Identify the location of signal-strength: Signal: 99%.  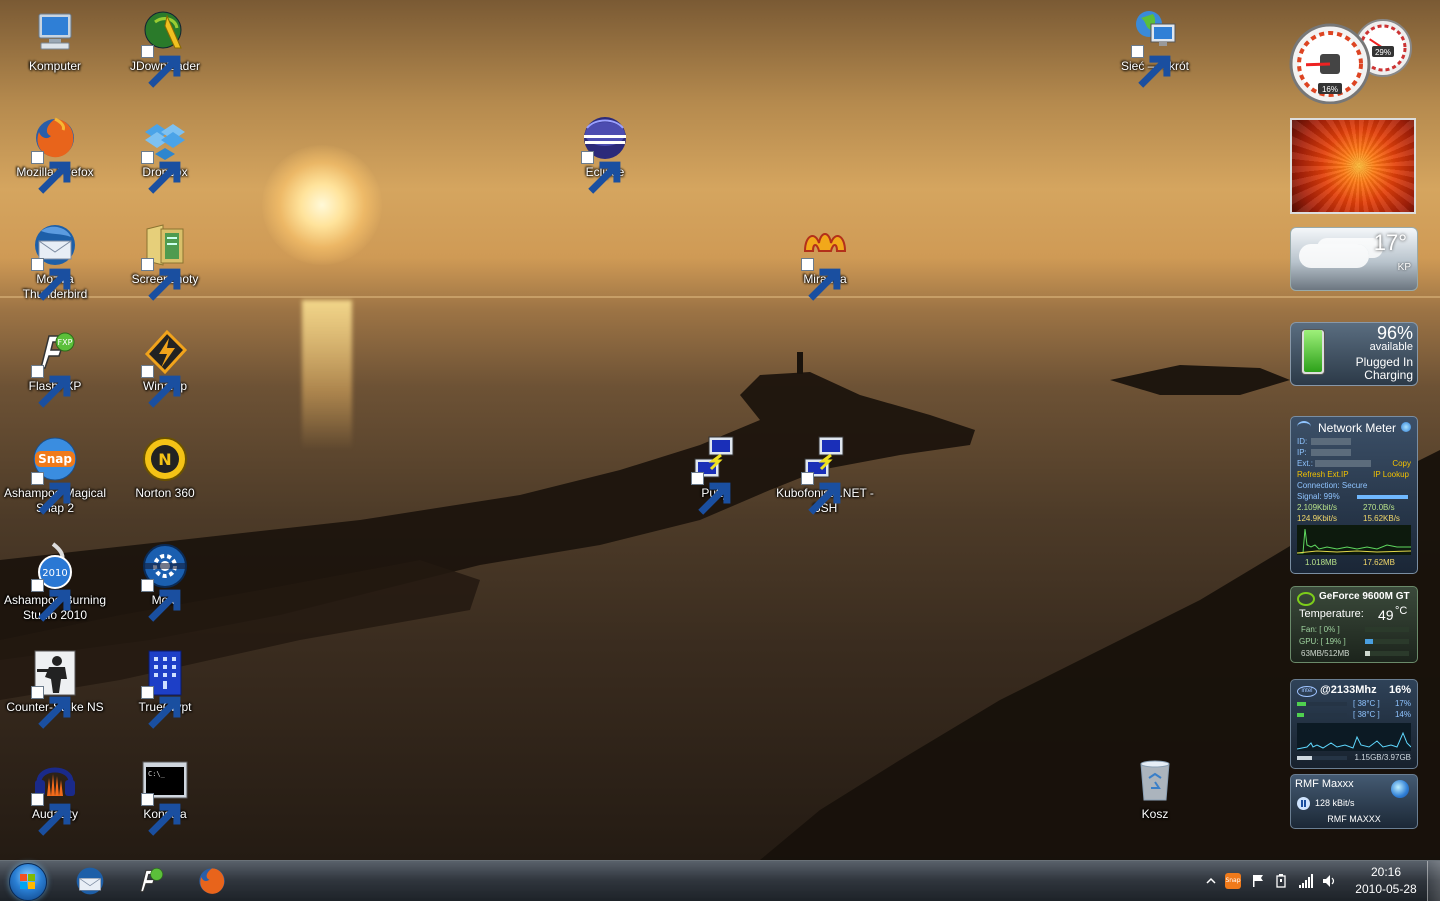
(1318, 496).